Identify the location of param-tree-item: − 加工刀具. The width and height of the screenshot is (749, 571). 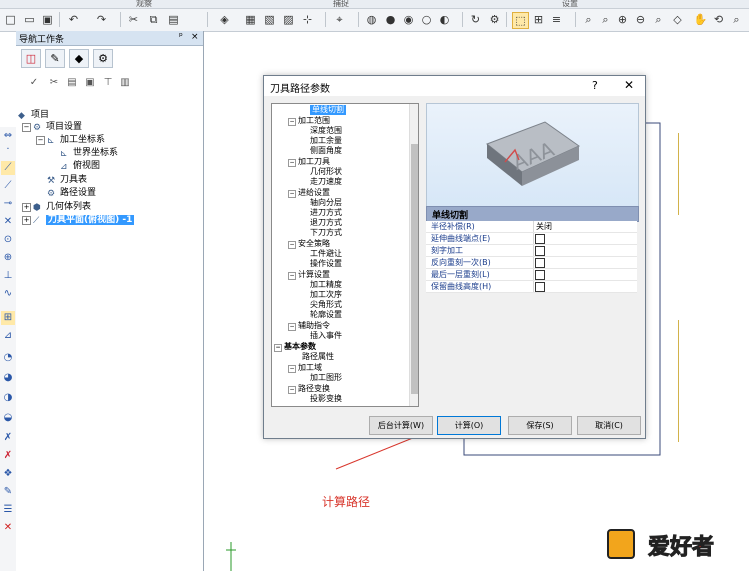
(309, 162).